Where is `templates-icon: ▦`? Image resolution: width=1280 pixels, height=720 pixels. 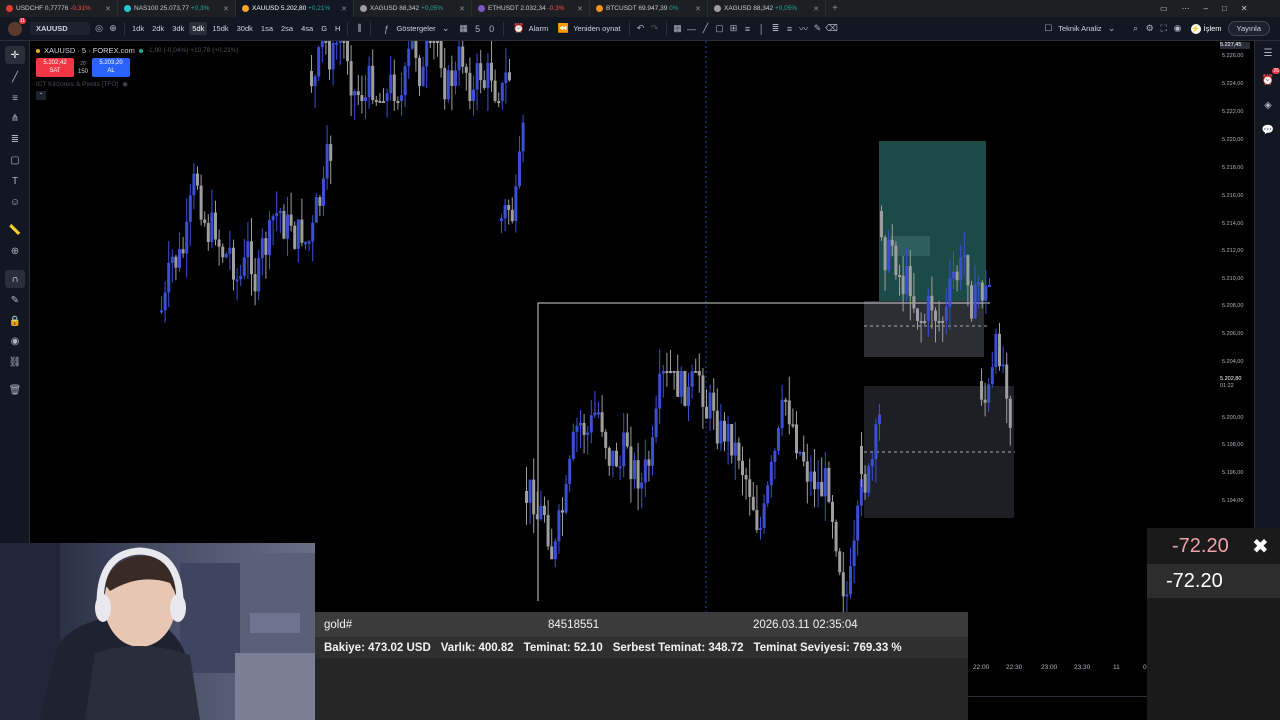 templates-icon: ▦ is located at coordinates (464, 28).